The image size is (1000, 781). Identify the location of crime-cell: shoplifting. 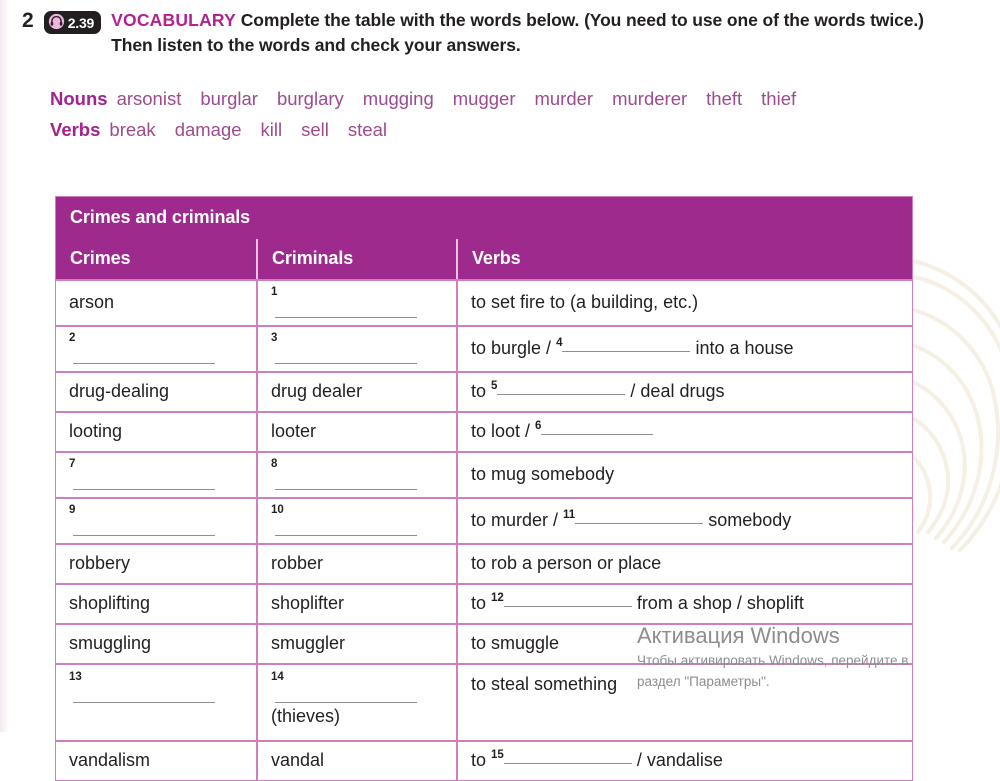
(110, 603).